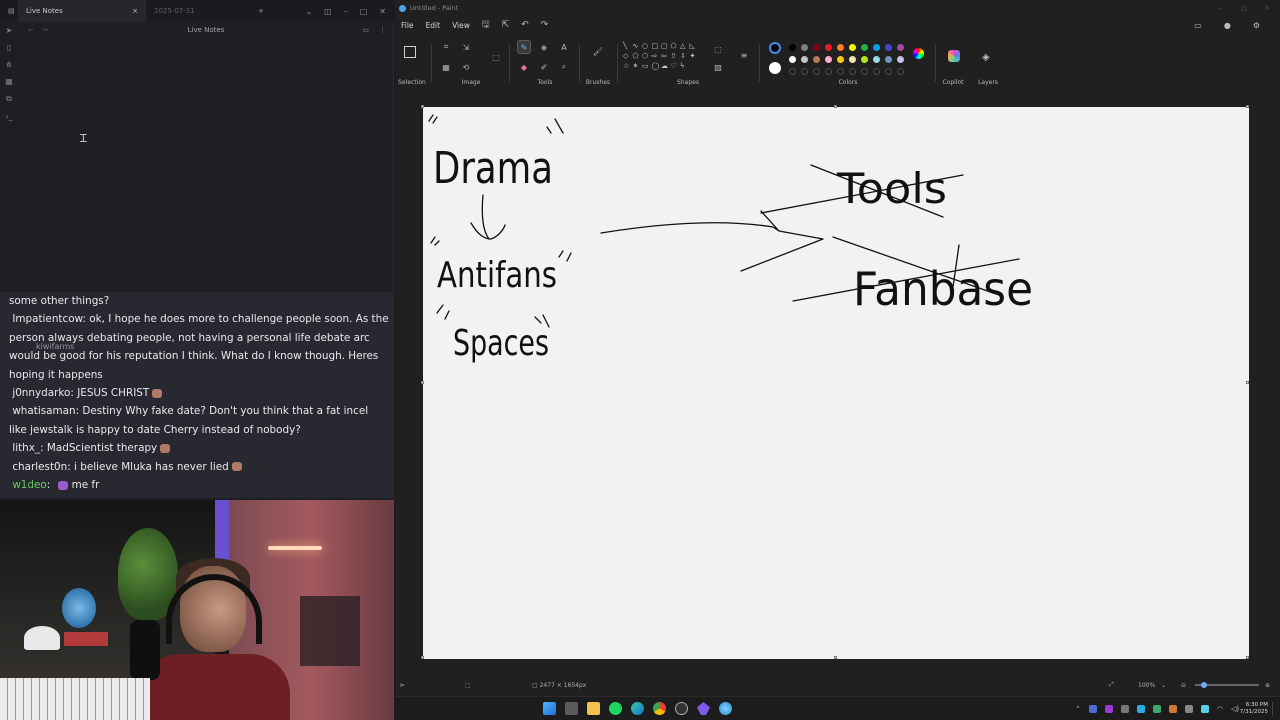  Describe the element at coordinates (676, 67) in the screenshot. I see `heart-icon: ♡` at that location.